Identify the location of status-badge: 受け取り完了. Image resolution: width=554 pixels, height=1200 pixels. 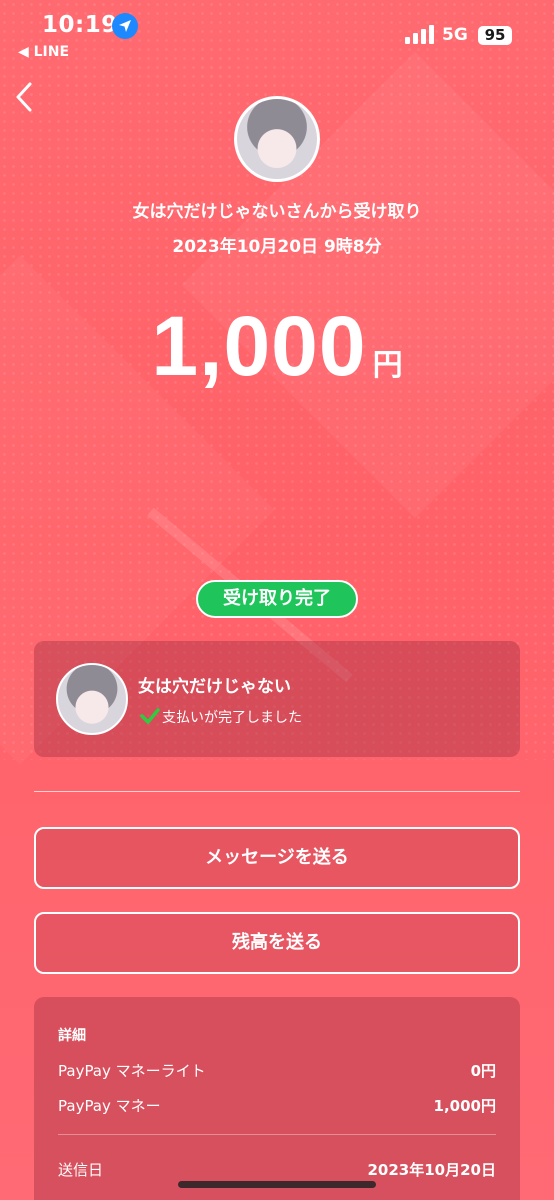
(277, 599).